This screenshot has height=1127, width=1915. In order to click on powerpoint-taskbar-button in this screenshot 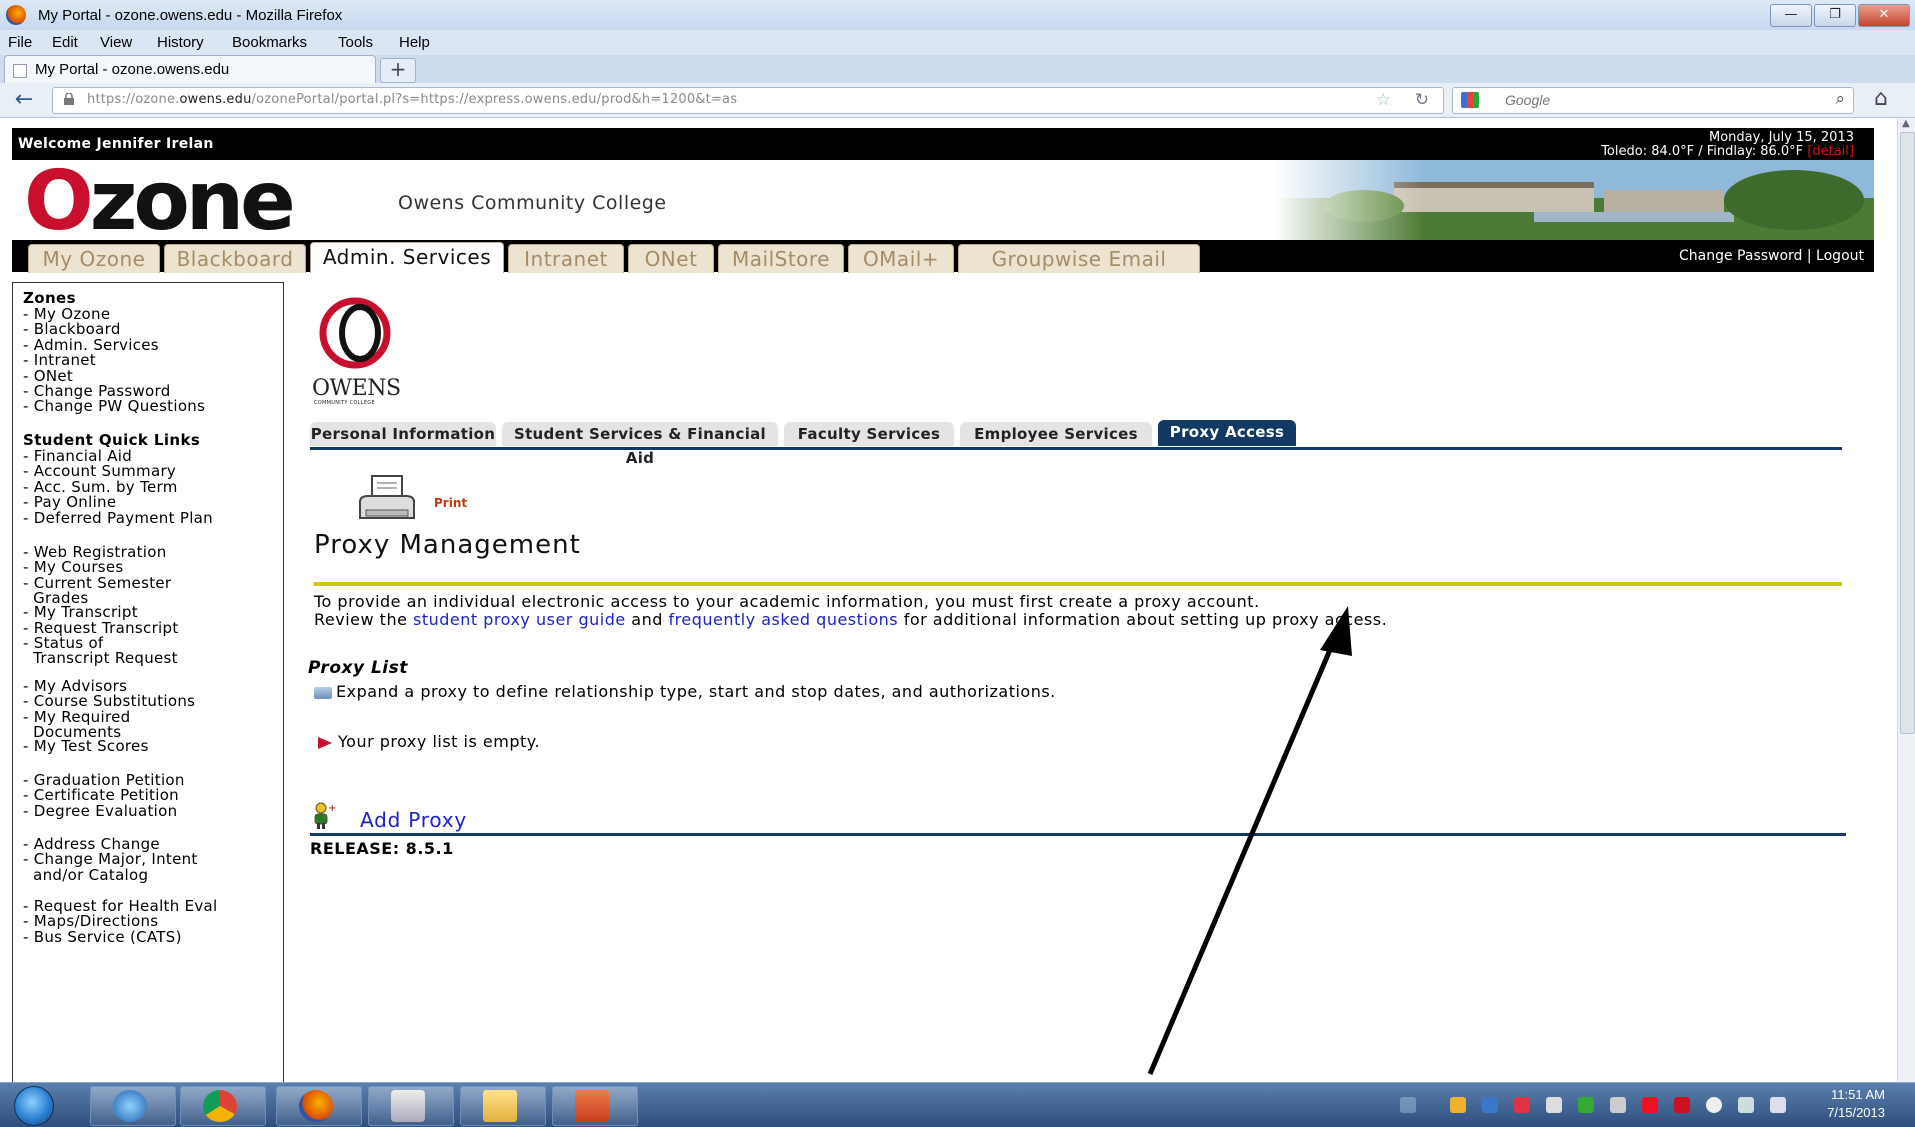, I will do `click(595, 1106)`.